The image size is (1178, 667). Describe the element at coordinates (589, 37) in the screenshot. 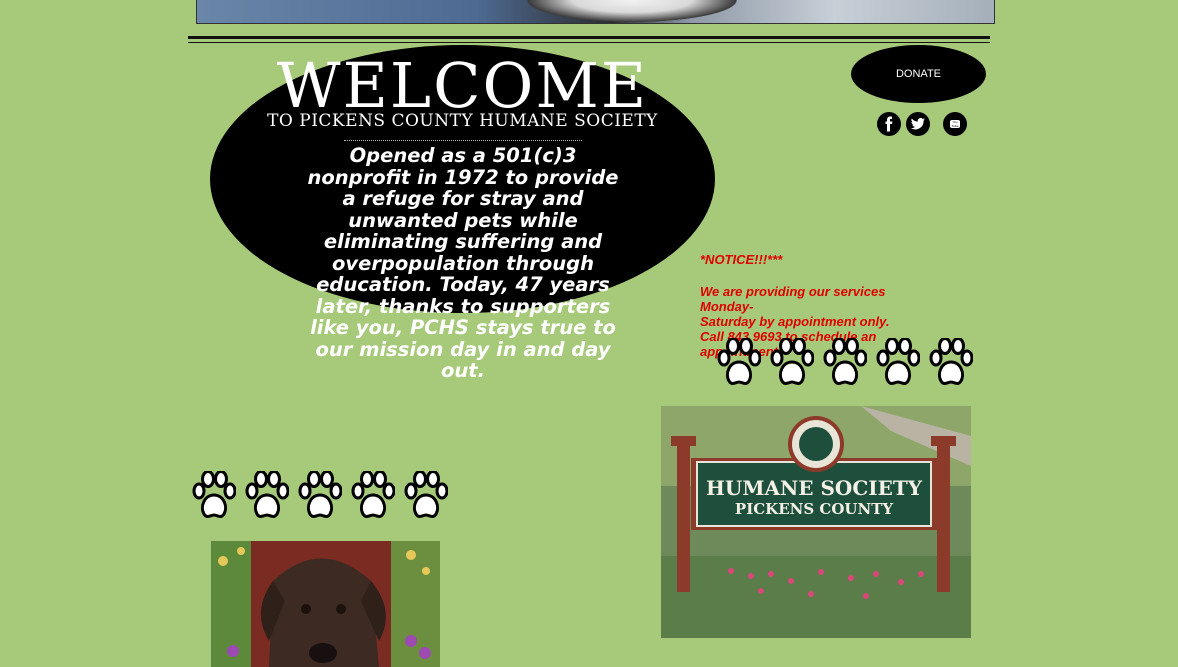

I see `header-divider` at that location.